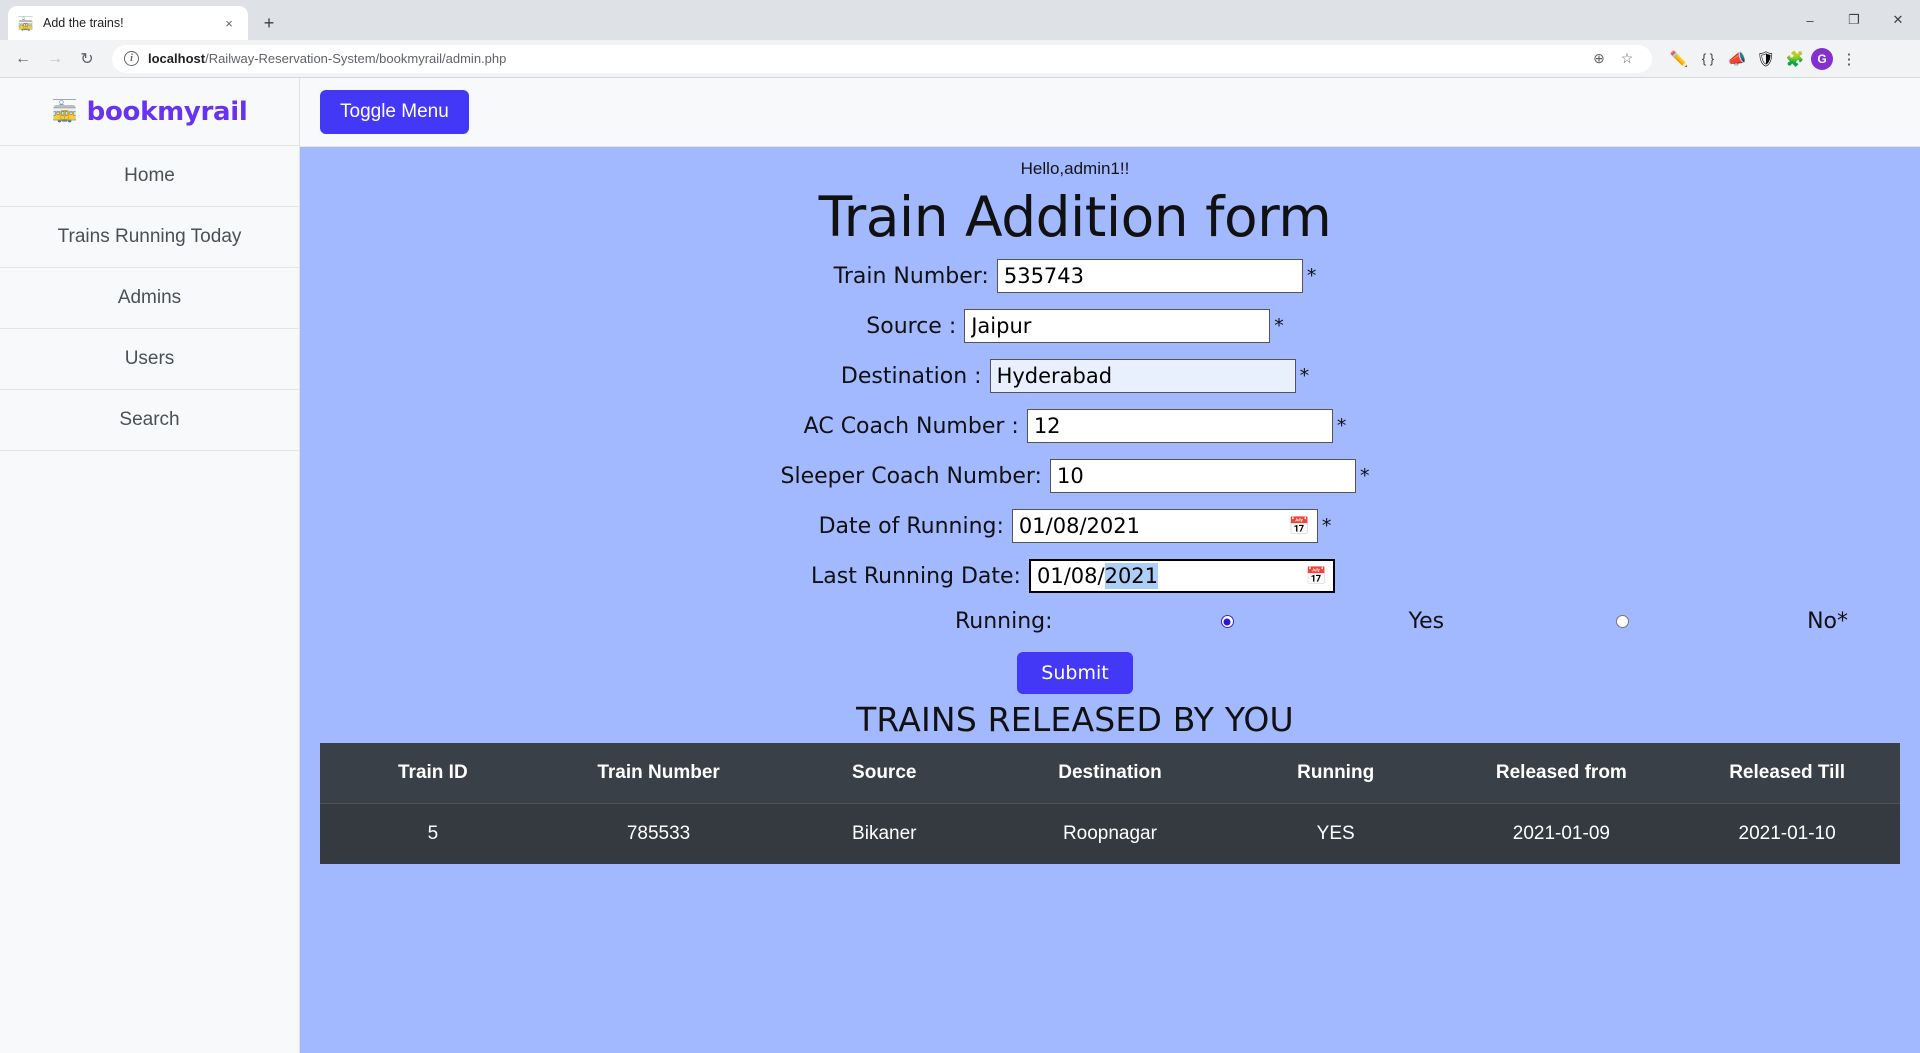  I want to click on running-yes-radio, so click(1227, 621).